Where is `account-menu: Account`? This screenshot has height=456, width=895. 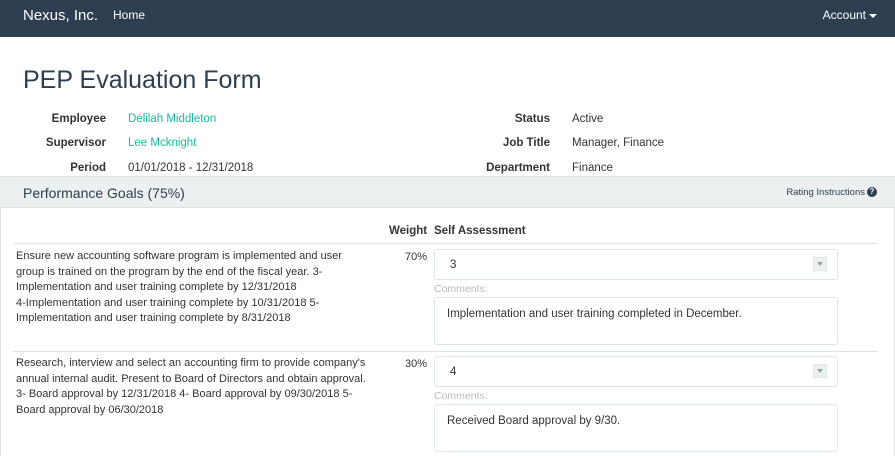
account-menu: Account is located at coordinates (850, 15).